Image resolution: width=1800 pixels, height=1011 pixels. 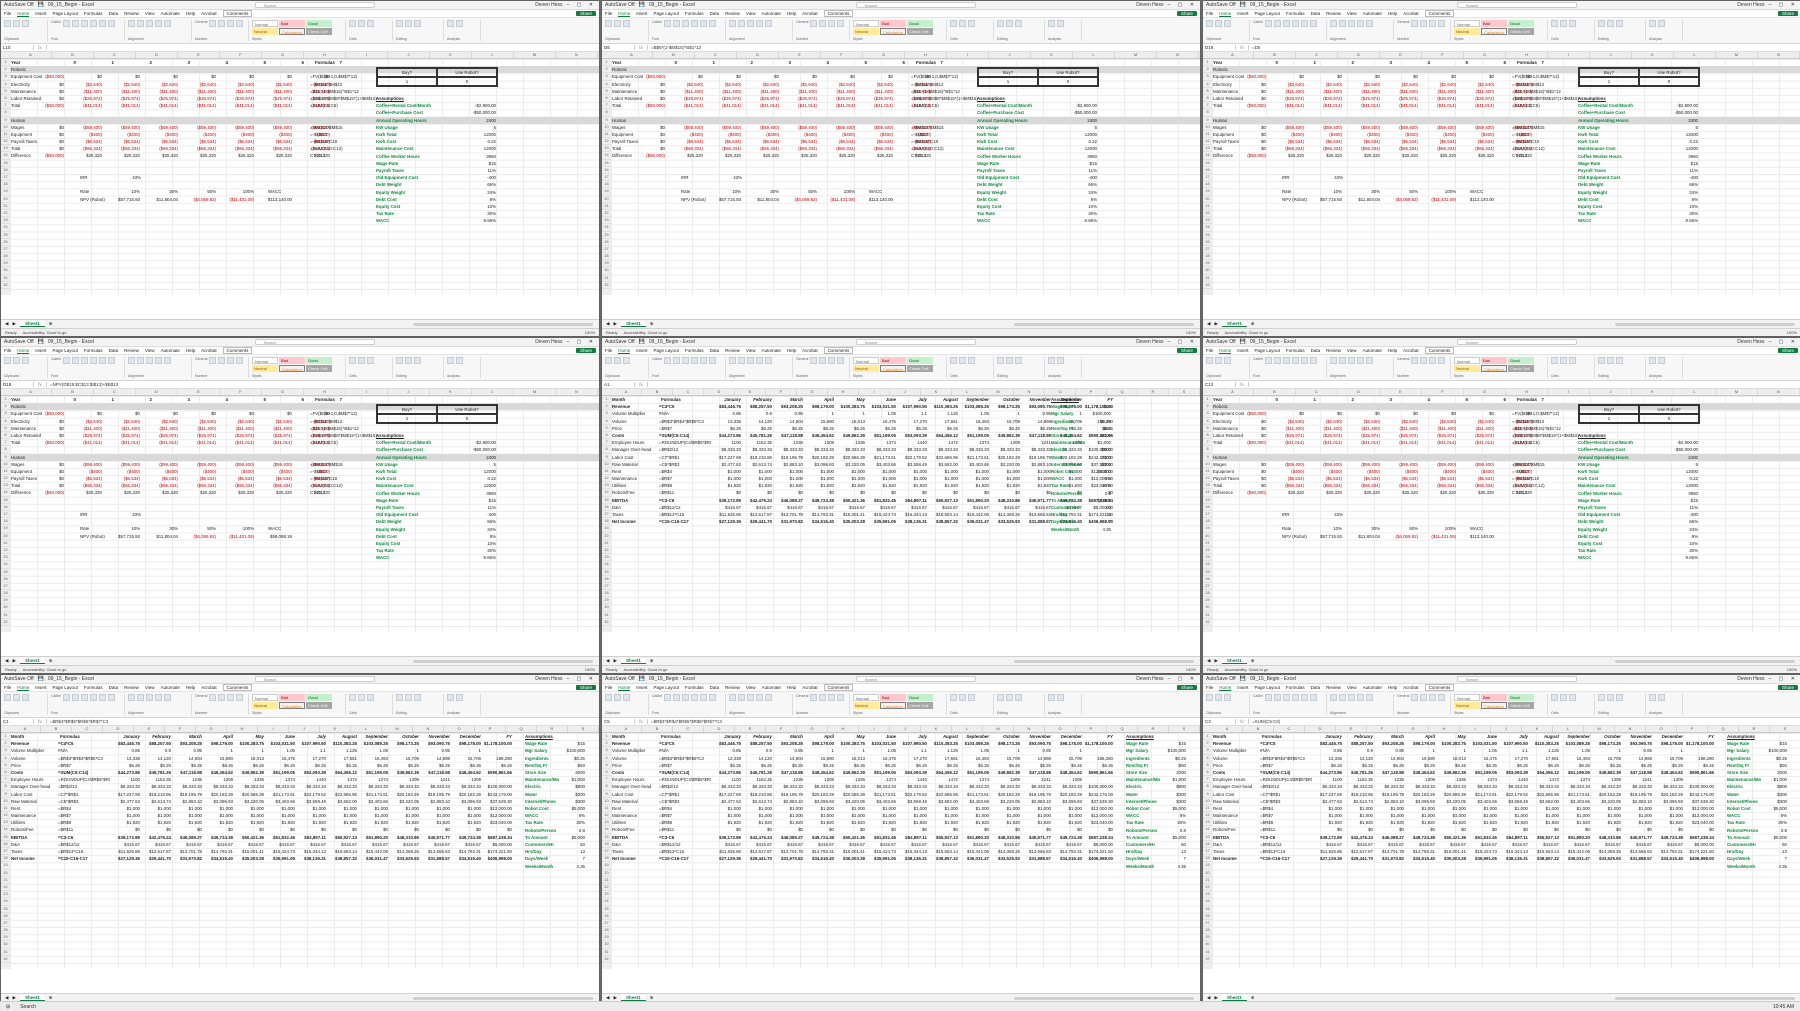 What do you see at coordinates (535, 55) in the screenshot?
I see `column-header: M` at bounding box center [535, 55].